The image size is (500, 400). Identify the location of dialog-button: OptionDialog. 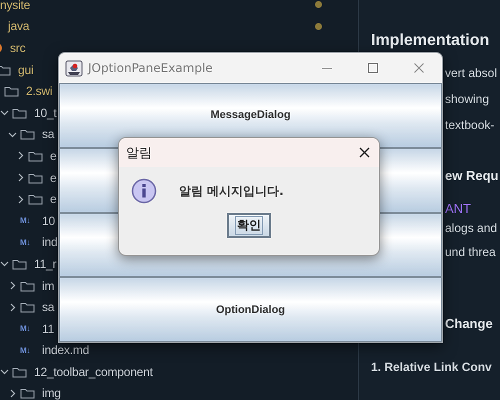
(250, 309).